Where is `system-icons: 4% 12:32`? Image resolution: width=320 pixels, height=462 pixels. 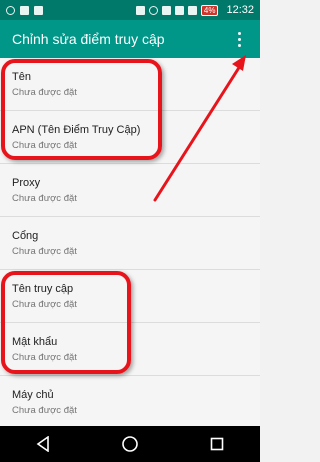
system-icons: 4% 12:32 is located at coordinates (194, 10).